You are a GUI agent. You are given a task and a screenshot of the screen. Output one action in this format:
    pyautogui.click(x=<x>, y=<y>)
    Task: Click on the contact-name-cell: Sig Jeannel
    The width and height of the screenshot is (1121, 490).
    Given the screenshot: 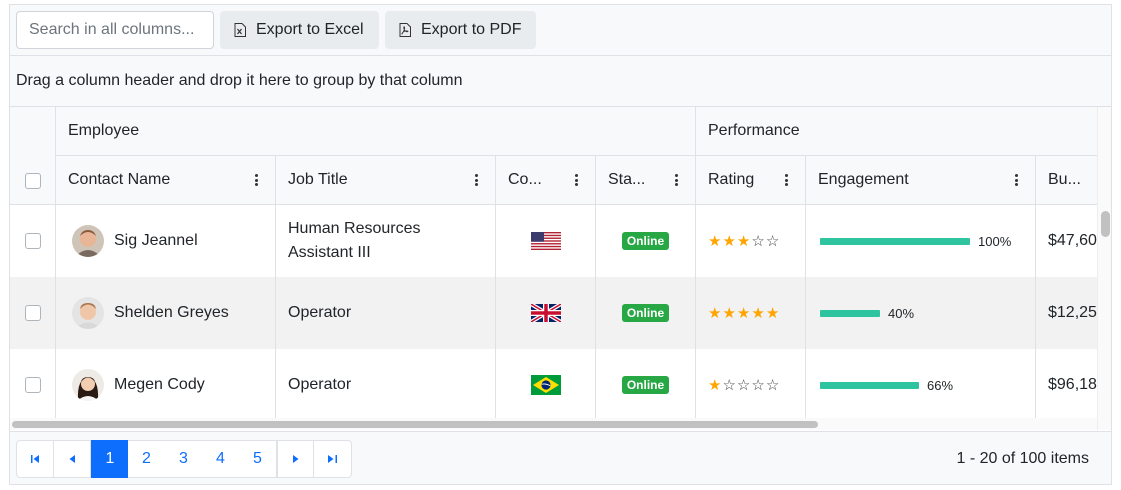 What is the action you would take?
    pyautogui.click(x=166, y=241)
    